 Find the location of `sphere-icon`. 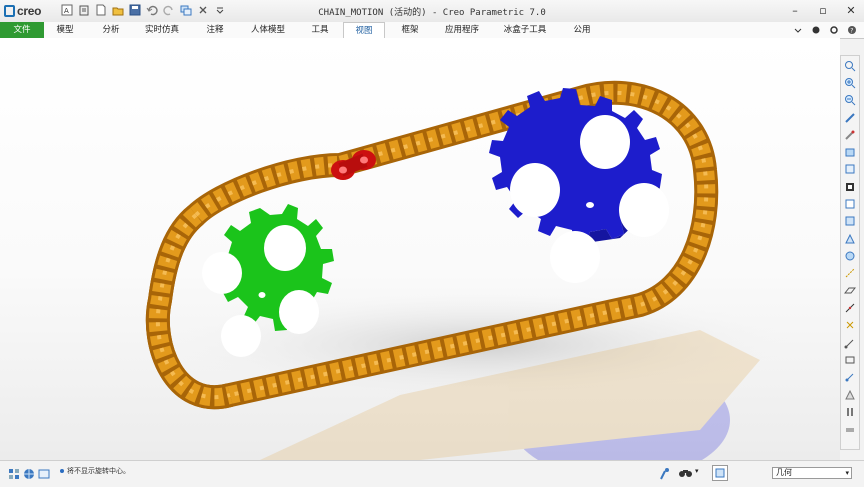

sphere-icon is located at coordinates (816, 30).